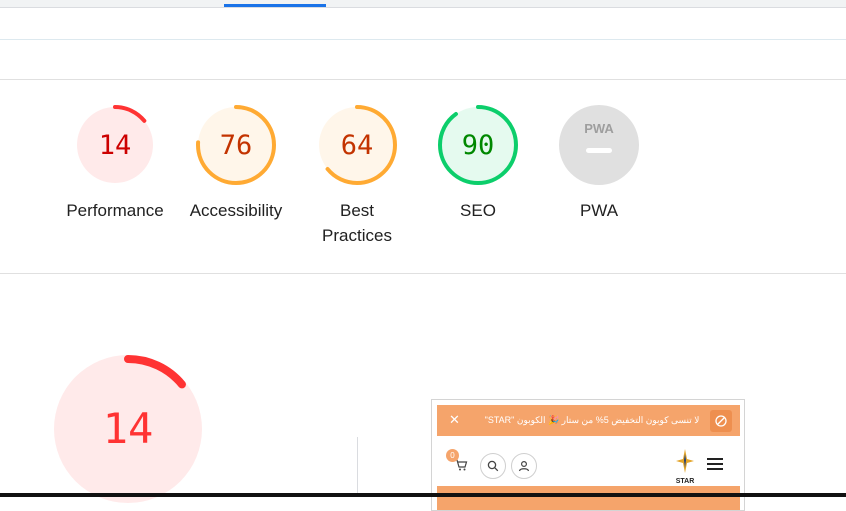 The height and width of the screenshot is (511, 846). What do you see at coordinates (588, 498) in the screenshot?
I see `hero-banner` at bounding box center [588, 498].